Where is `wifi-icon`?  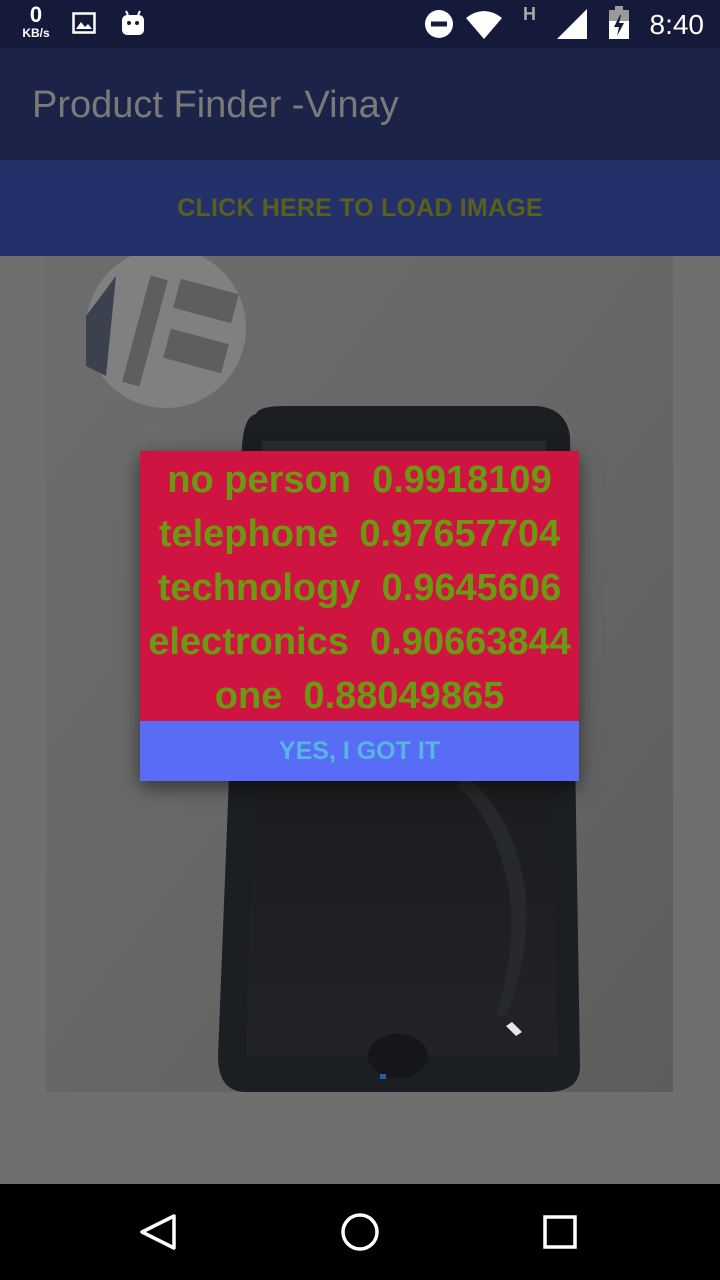
wifi-icon is located at coordinates (484, 27).